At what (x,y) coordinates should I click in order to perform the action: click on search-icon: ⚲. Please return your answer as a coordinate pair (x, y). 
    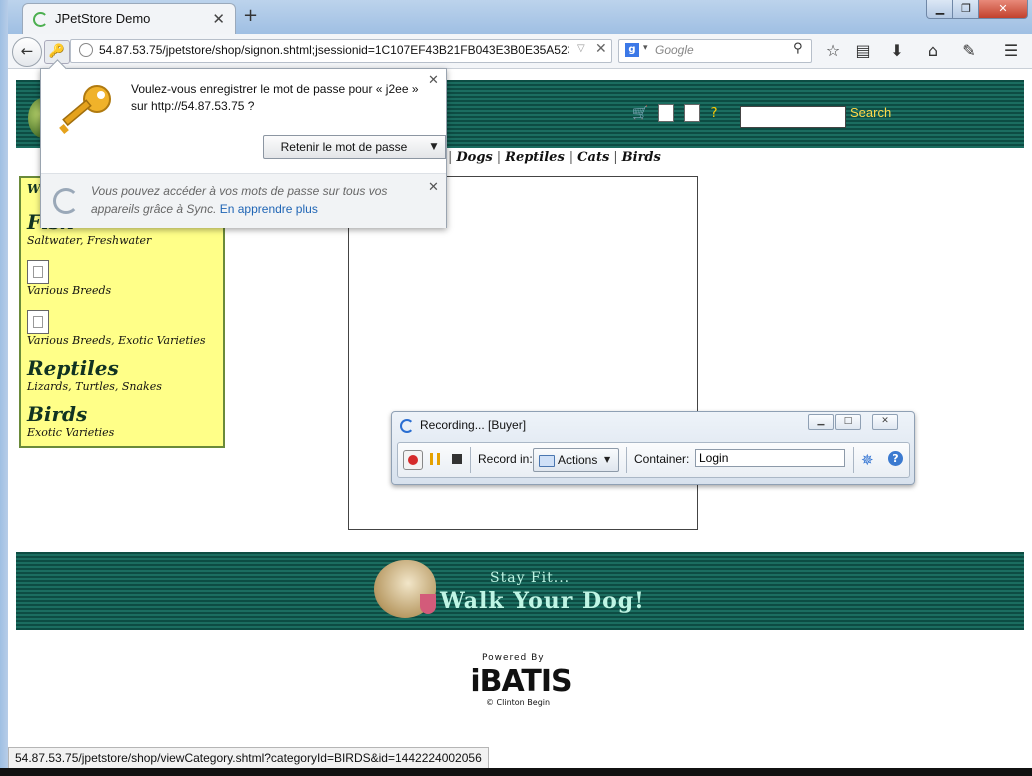
    Looking at the image, I should click on (798, 48).